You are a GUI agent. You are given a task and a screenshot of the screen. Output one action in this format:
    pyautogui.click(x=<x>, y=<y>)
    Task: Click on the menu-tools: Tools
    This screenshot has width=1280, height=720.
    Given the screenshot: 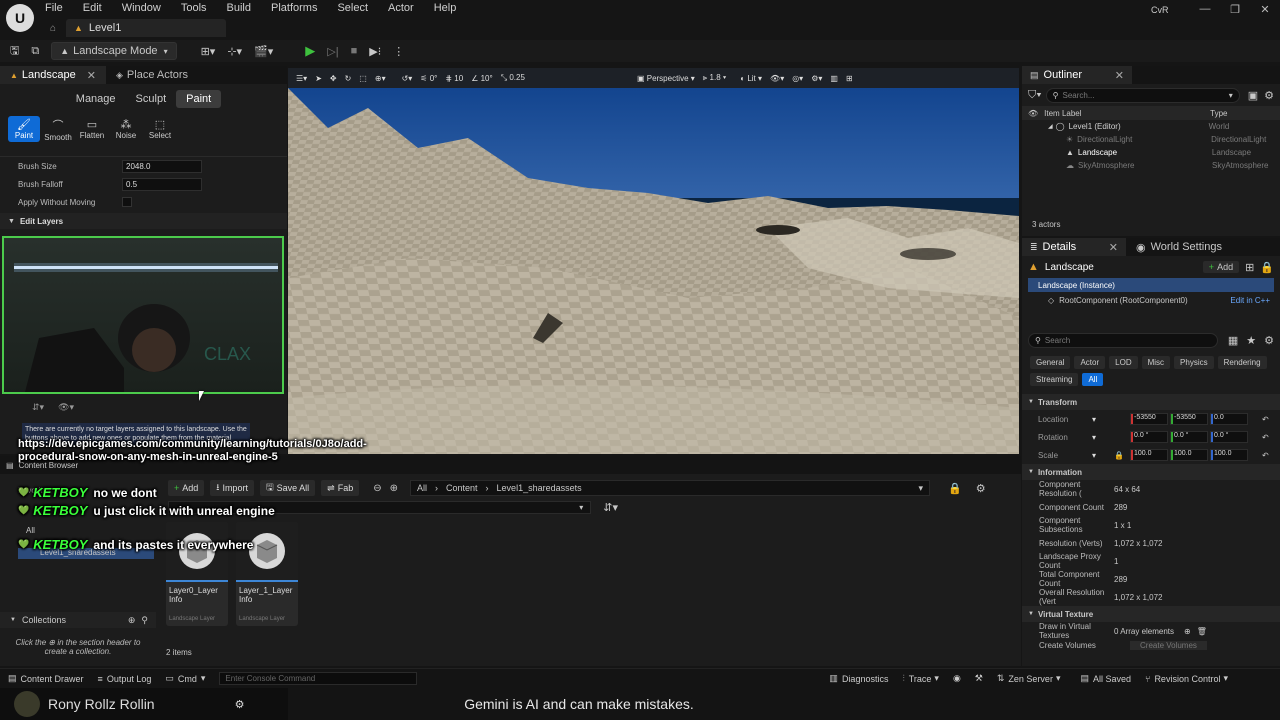 What is the action you would take?
    pyautogui.click(x=194, y=8)
    